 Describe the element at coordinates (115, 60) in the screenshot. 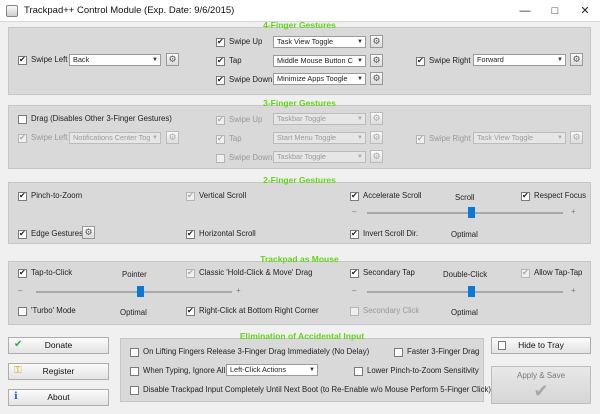

I see `four-swipe-left-select: Back ▼` at that location.